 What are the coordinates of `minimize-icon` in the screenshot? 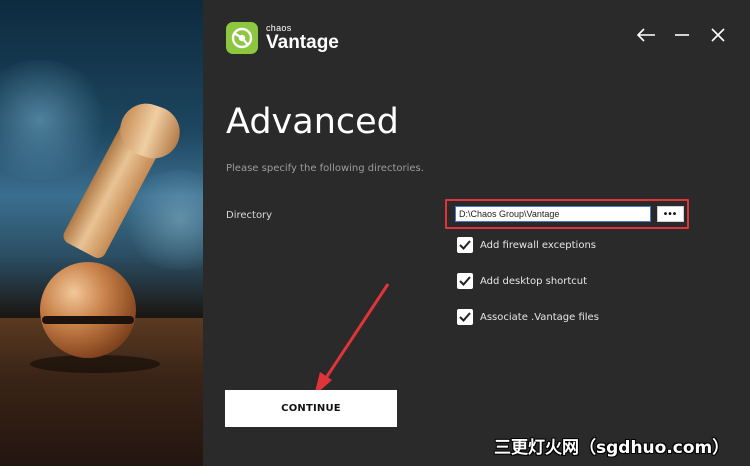 It's located at (682, 35).